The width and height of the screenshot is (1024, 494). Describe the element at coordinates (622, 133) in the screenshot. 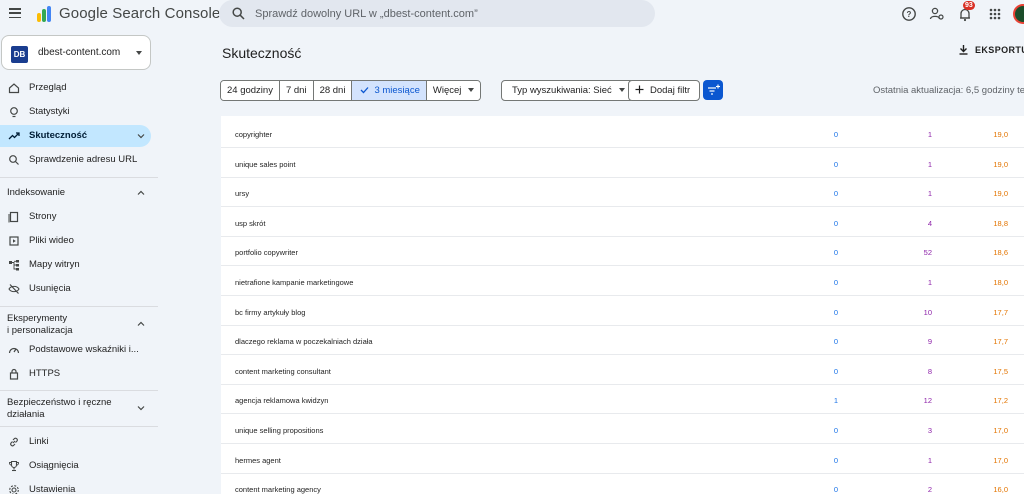

I see `table-row: copyrighter 0 1 19,0` at that location.